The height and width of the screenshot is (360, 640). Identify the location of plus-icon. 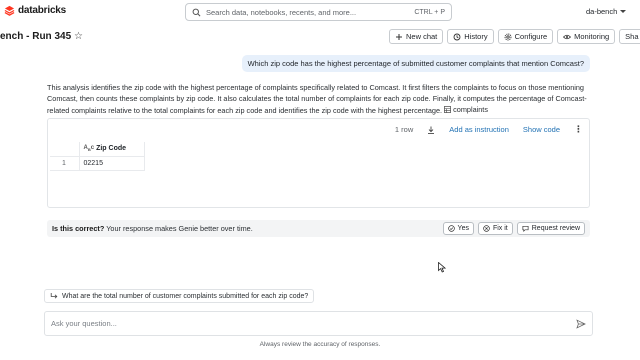
(399, 36).